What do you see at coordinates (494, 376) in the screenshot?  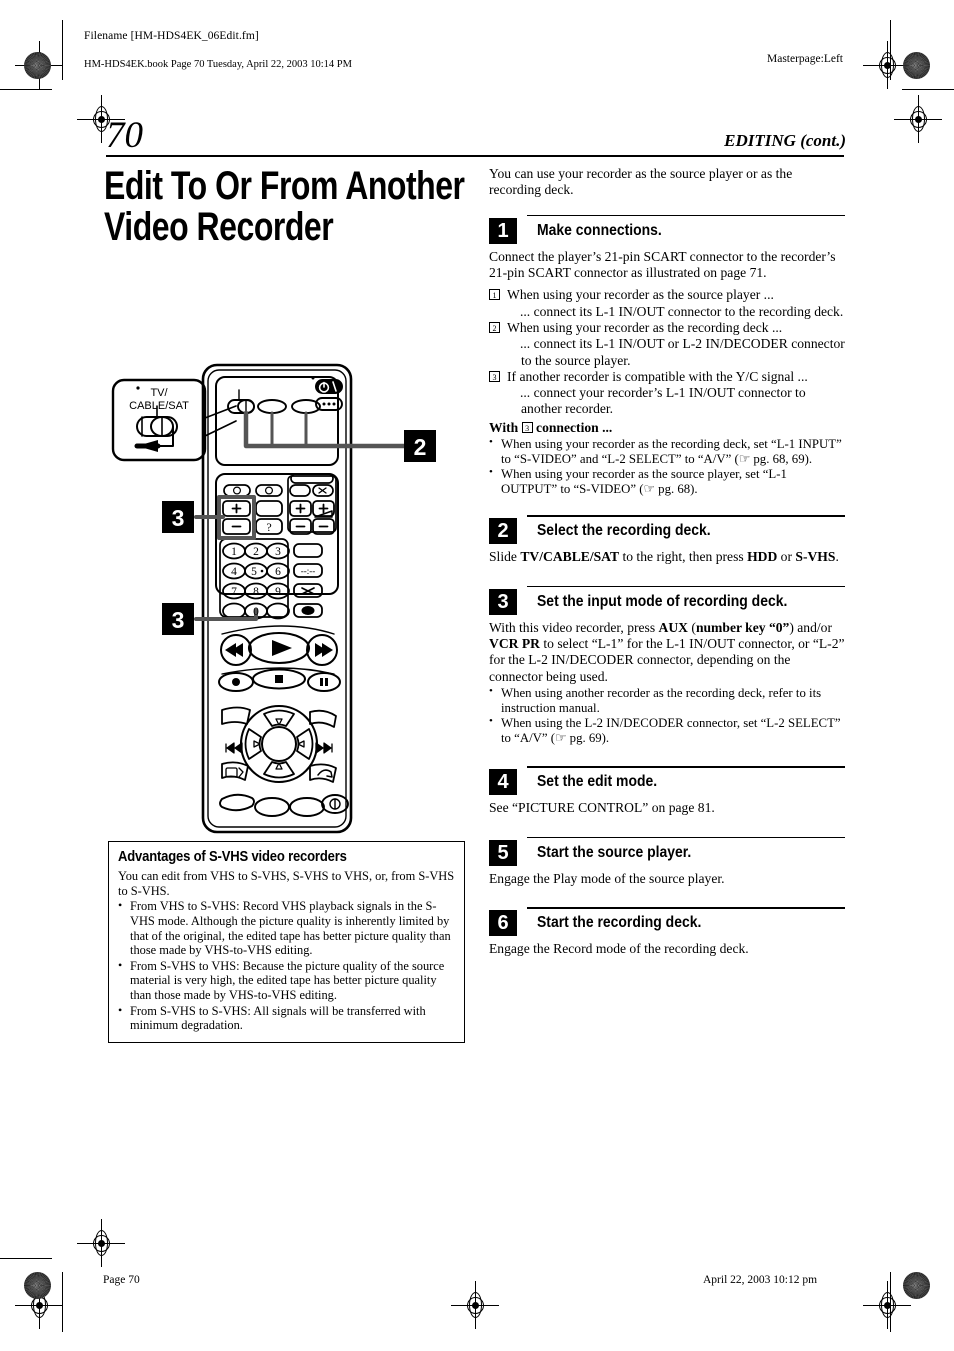 I see `numbered-marker: 3` at bounding box center [494, 376].